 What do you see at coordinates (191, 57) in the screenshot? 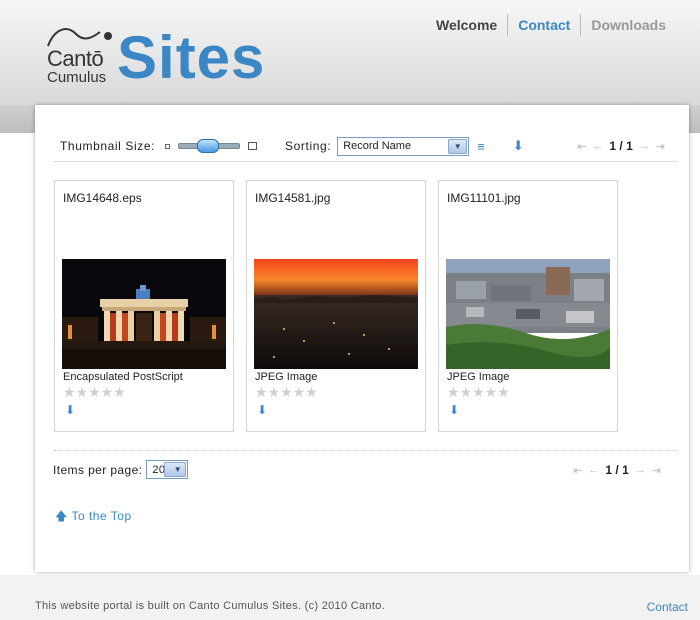
I see `logo-sites-text: Sites` at bounding box center [191, 57].